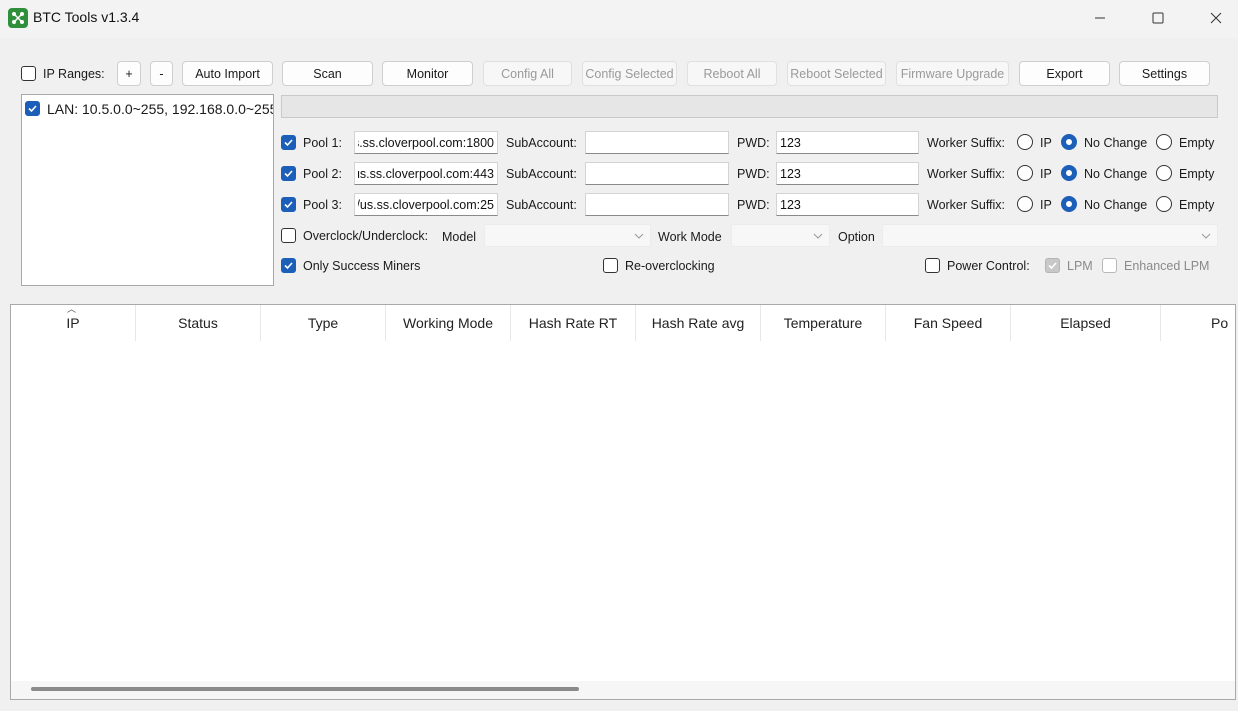 This screenshot has height=711, width=1238. I want to click on pool-2-suffix-ip-label: IP, so click(1046, 174).